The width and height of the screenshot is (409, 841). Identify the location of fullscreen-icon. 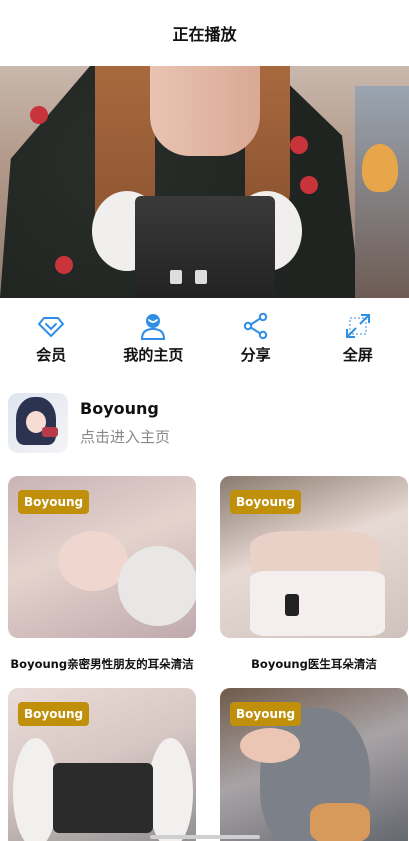
(357, 326).